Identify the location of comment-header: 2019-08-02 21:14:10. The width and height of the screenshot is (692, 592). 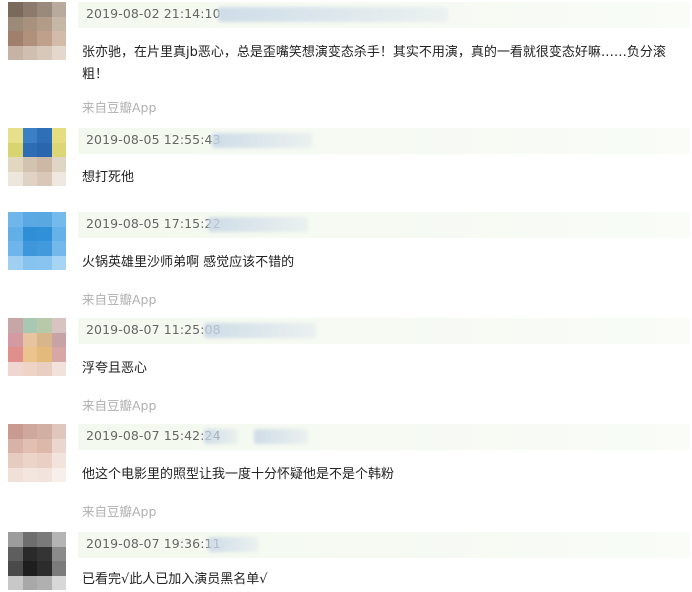
(384, 15).